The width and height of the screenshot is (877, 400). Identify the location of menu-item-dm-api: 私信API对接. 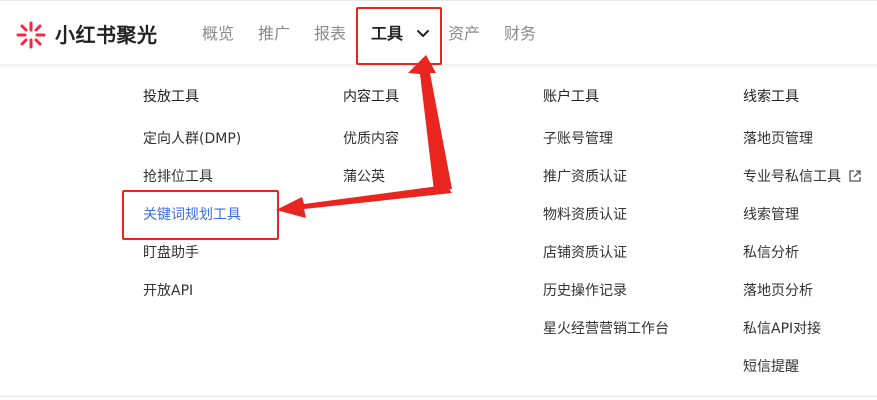
(782, 329).